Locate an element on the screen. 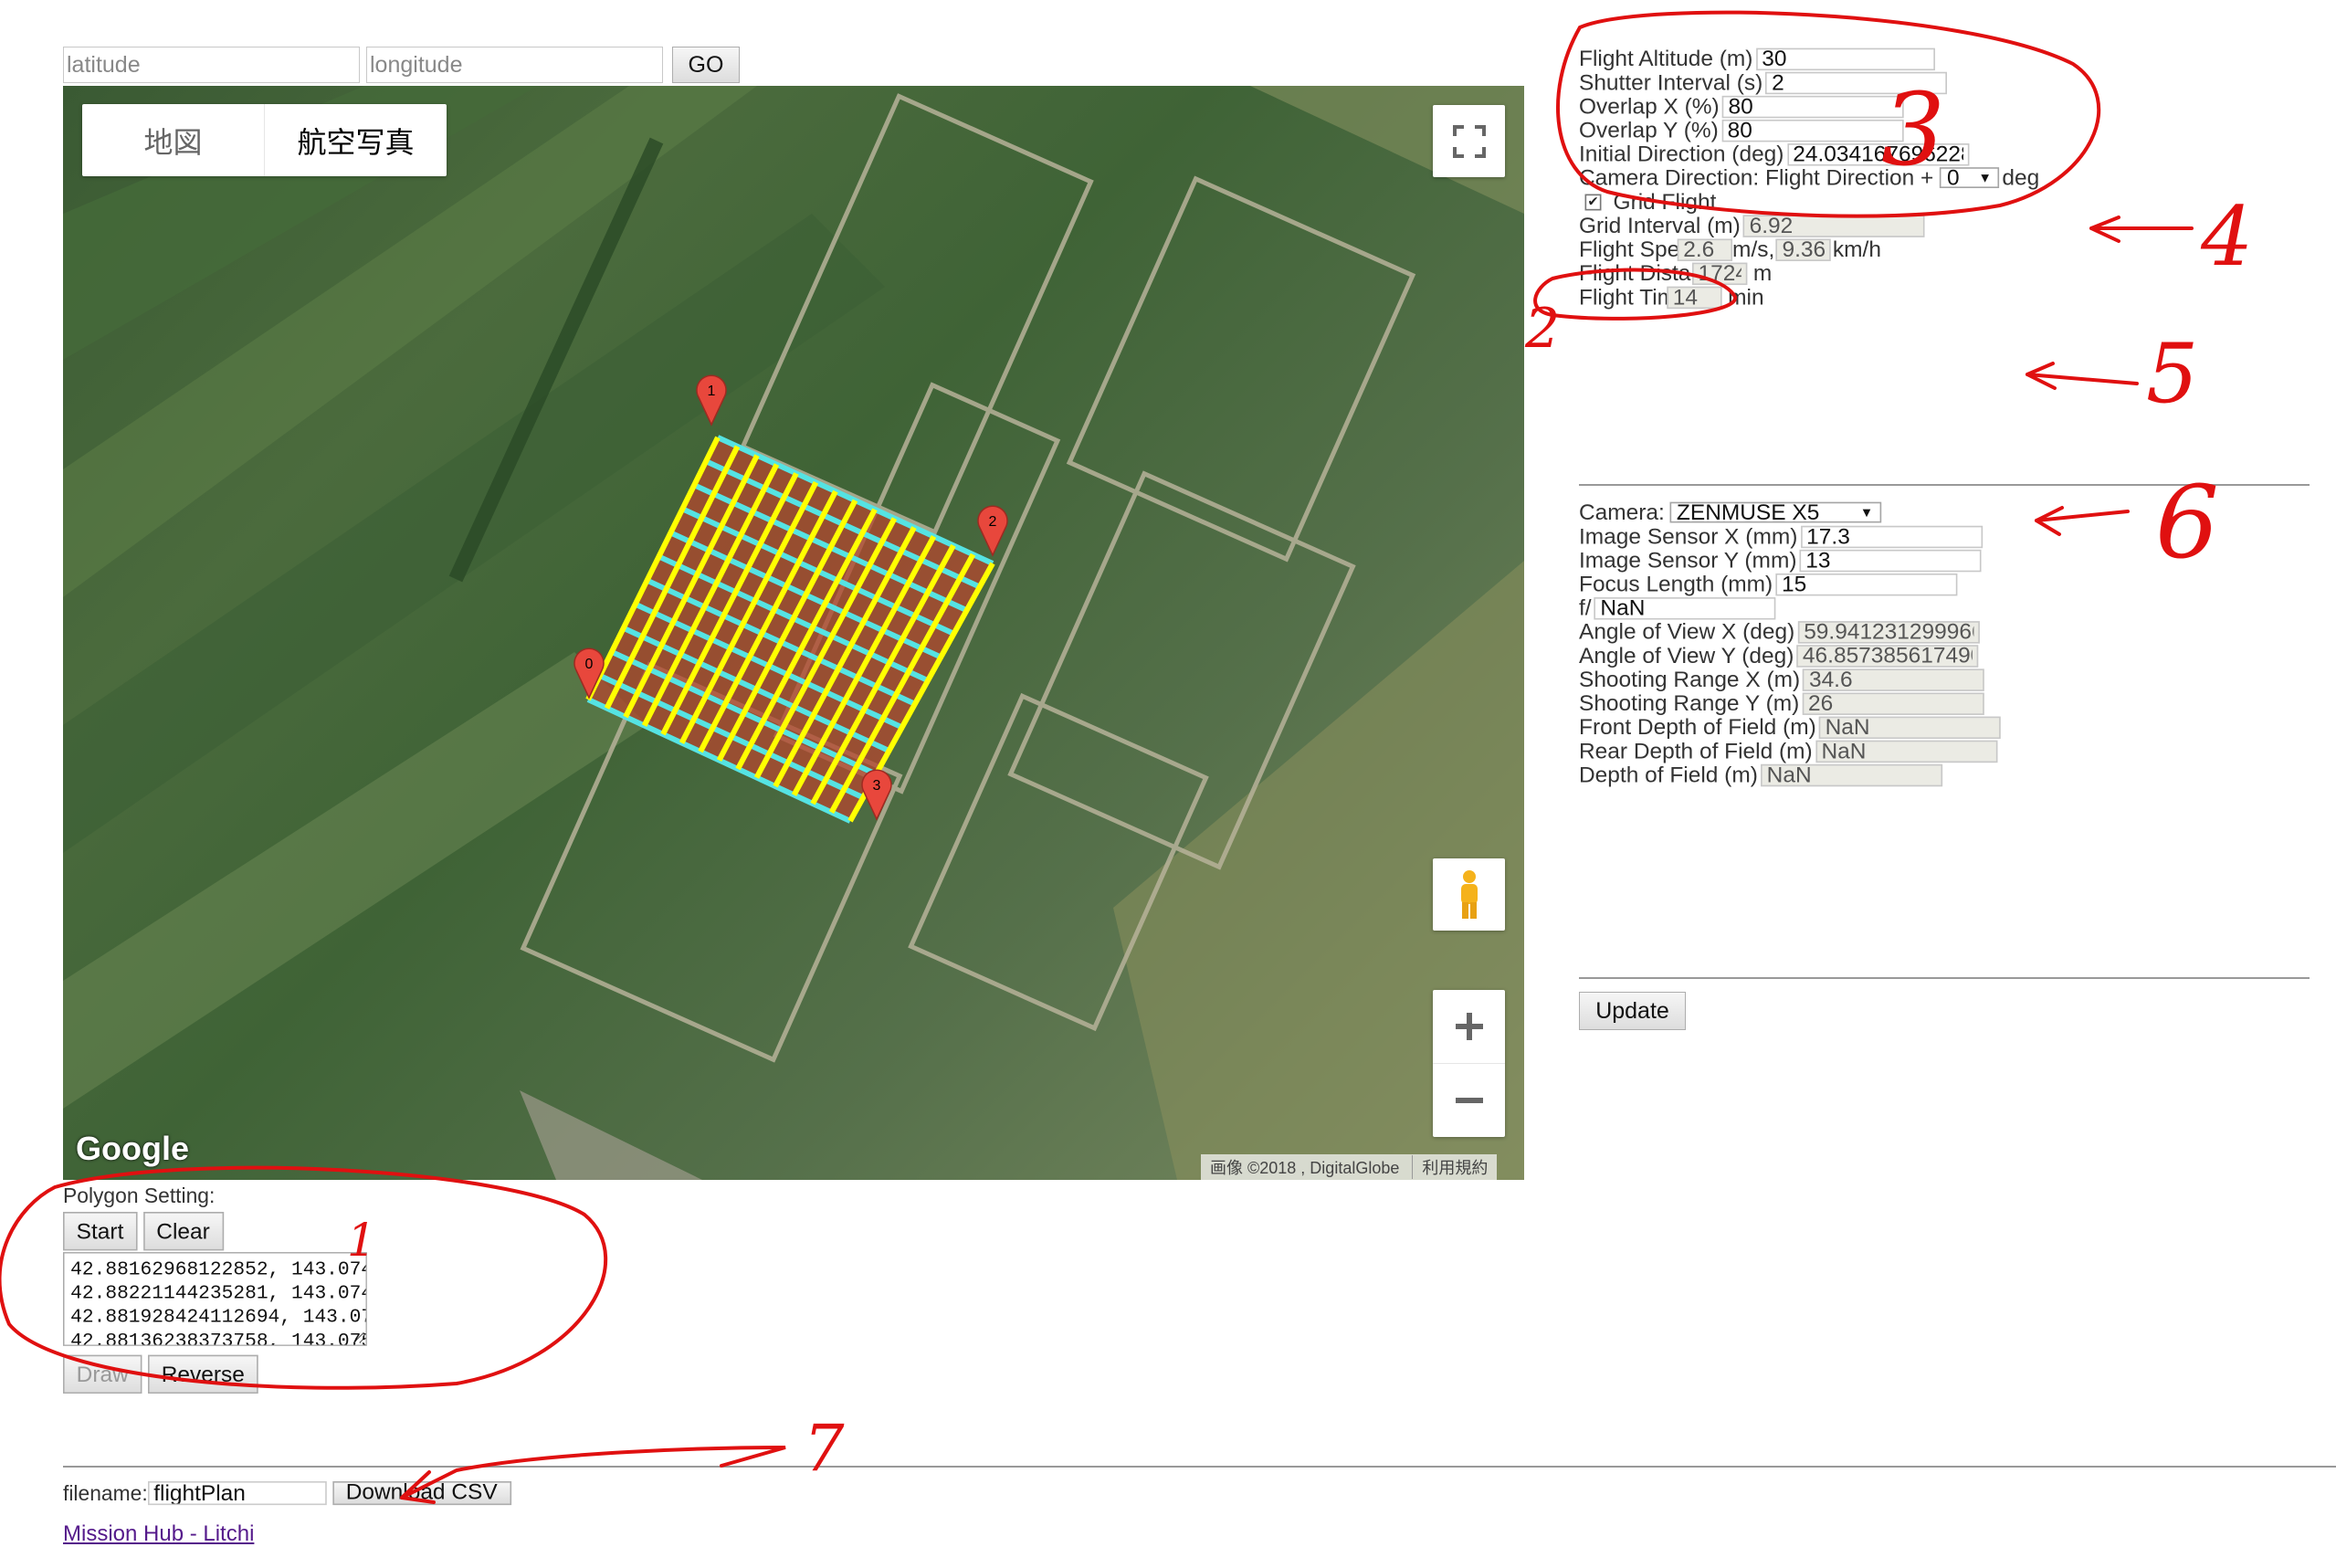  shutter-label: Shutter Interval (s) is located at coordinates (1671, 82).